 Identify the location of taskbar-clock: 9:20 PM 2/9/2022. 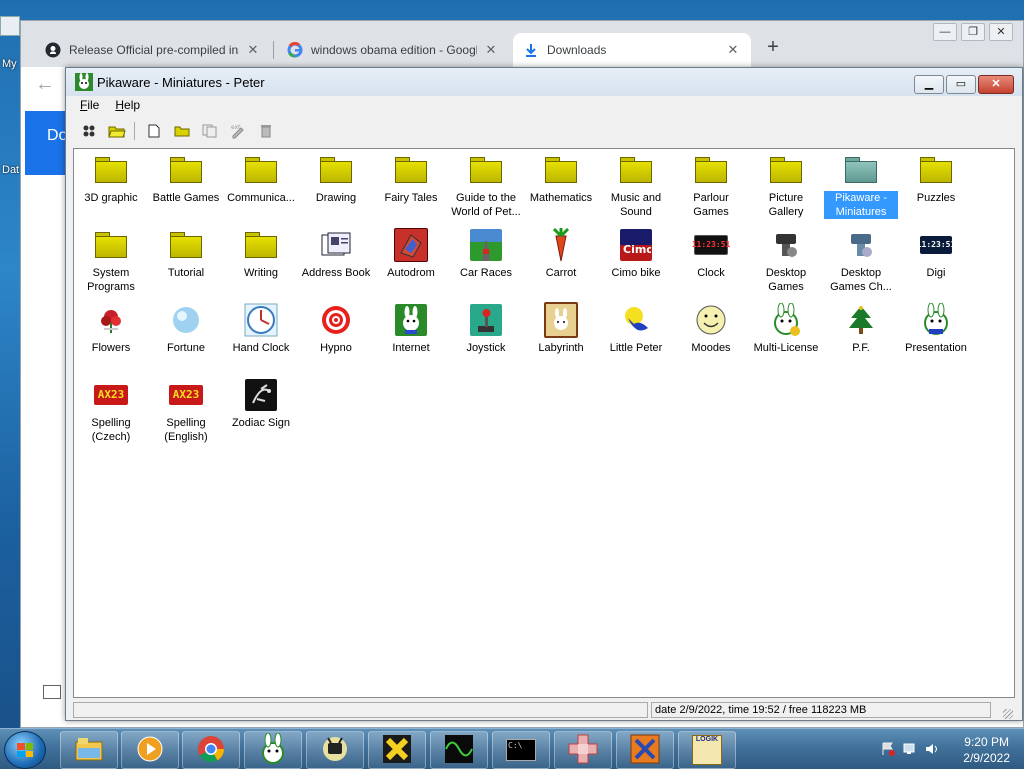
(986, 750).